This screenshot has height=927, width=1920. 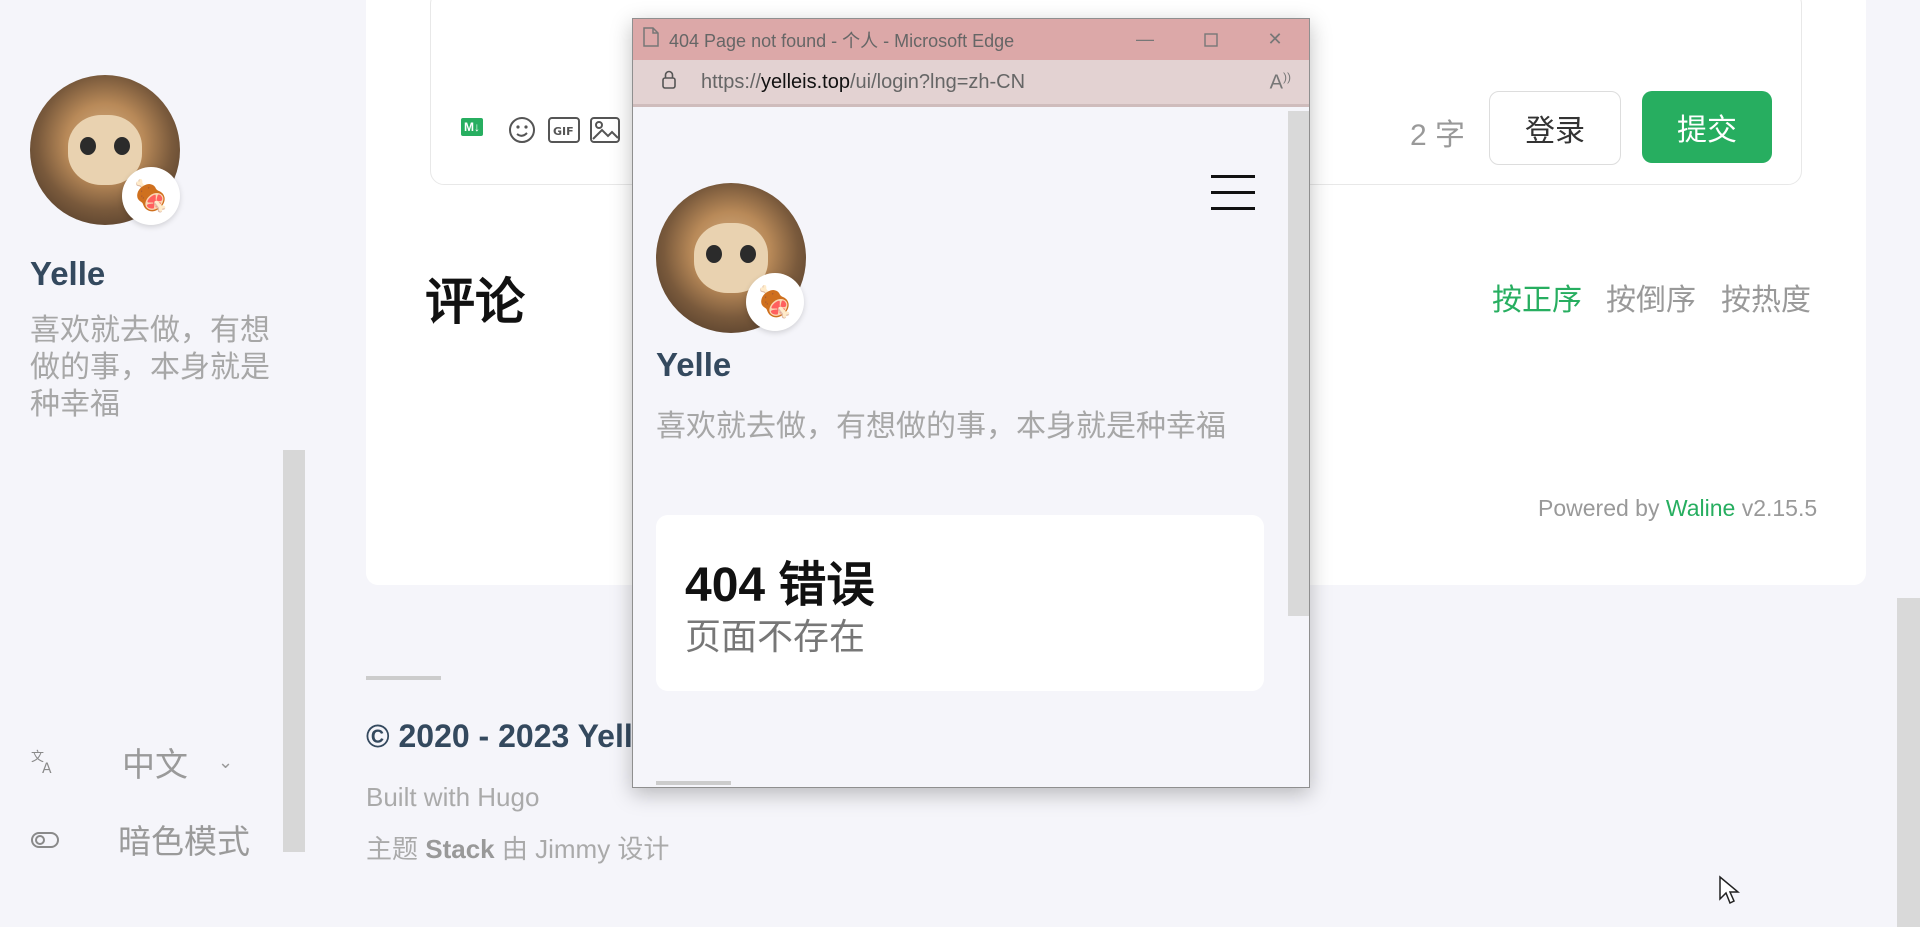 What do you see at coordinates (475, 302) in the screenshot?
I see `comments-title: 评论` at bounding box center [475, 302].